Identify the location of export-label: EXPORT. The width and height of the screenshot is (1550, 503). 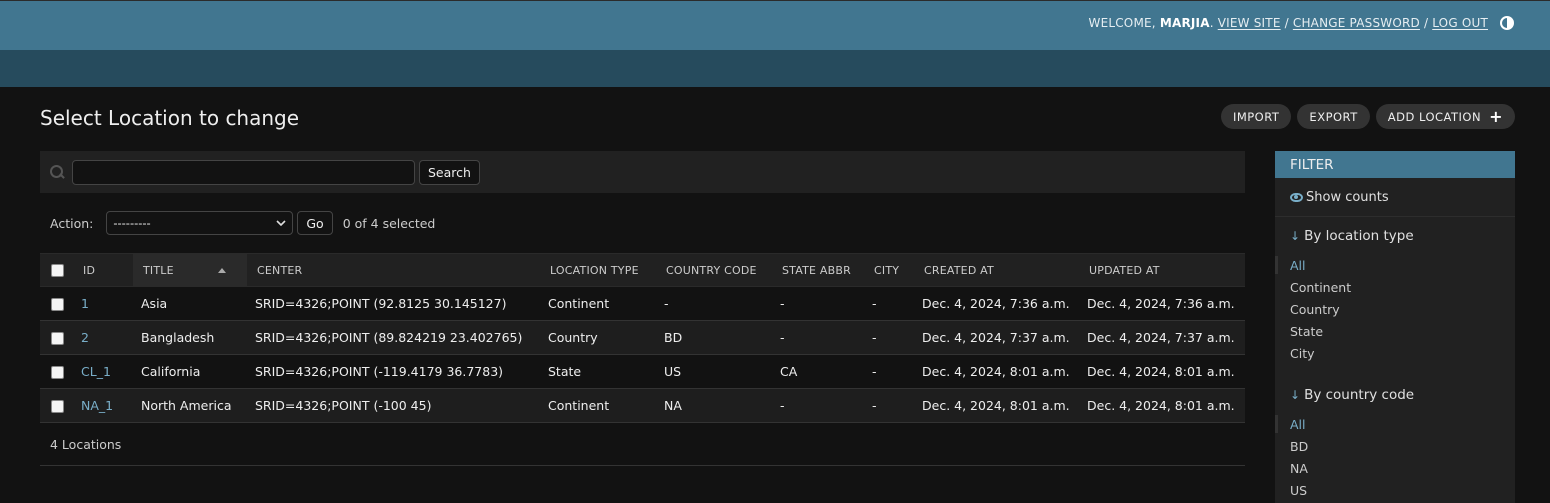
(1333, 116).